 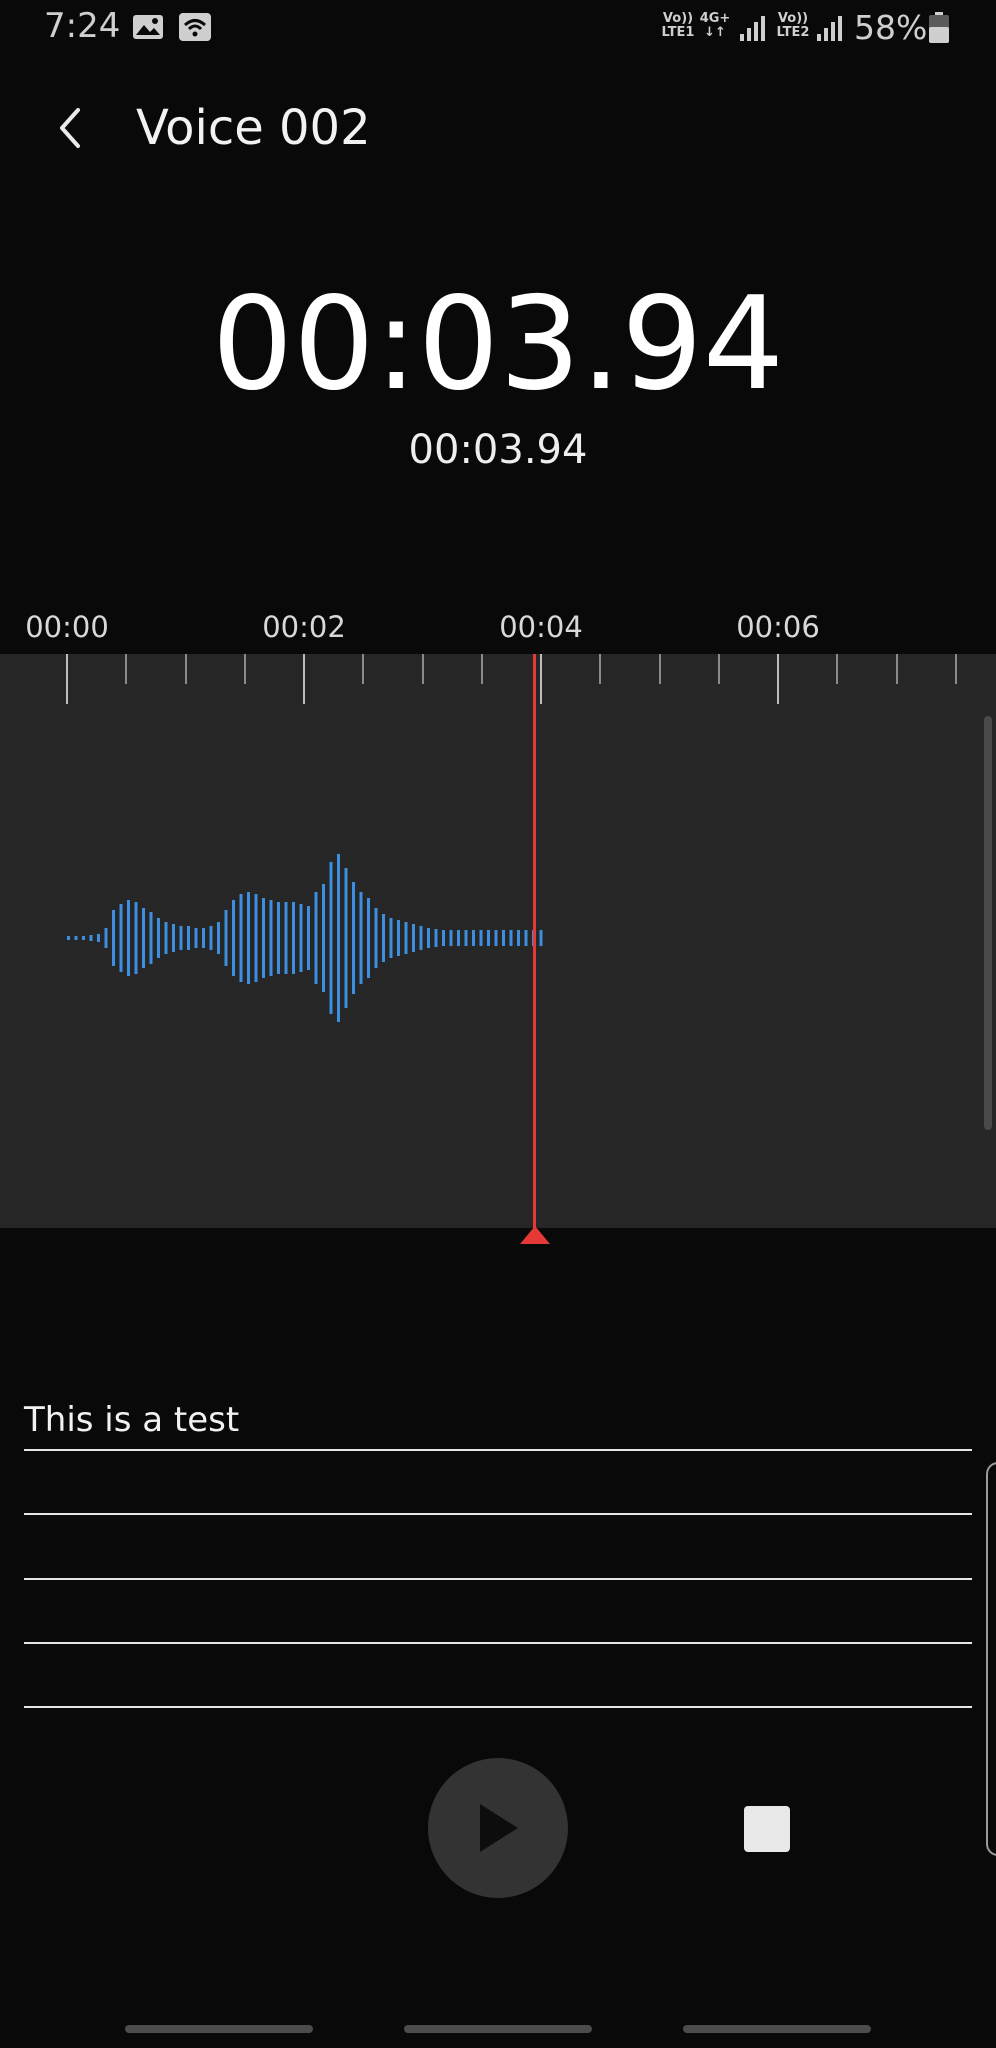 I want to click on elapsed-timer: 00:03.94, so click(x=498, y=344).